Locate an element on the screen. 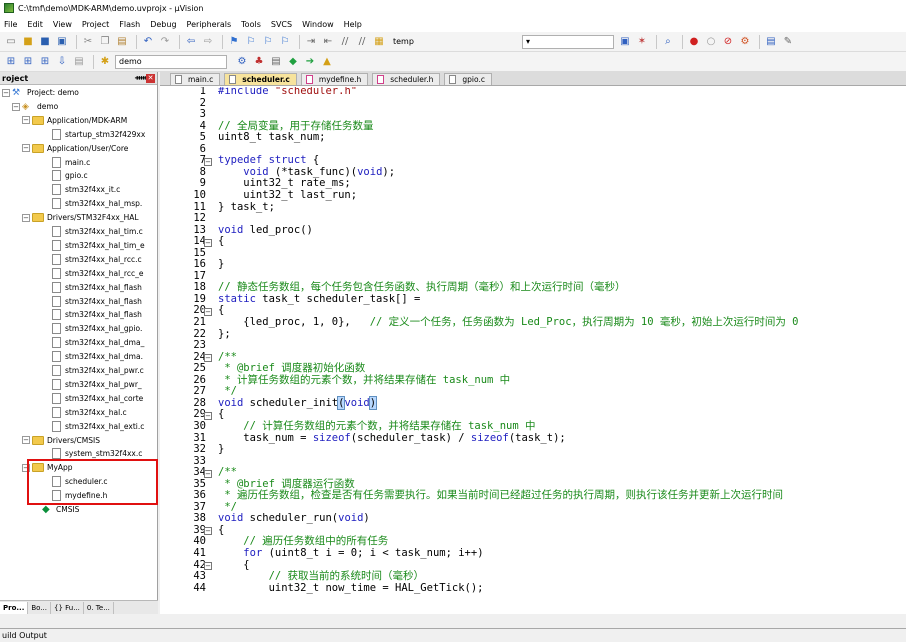 The image size is (906, 642). select-packs-icon: ➔ is located at coordinates (310, 62).